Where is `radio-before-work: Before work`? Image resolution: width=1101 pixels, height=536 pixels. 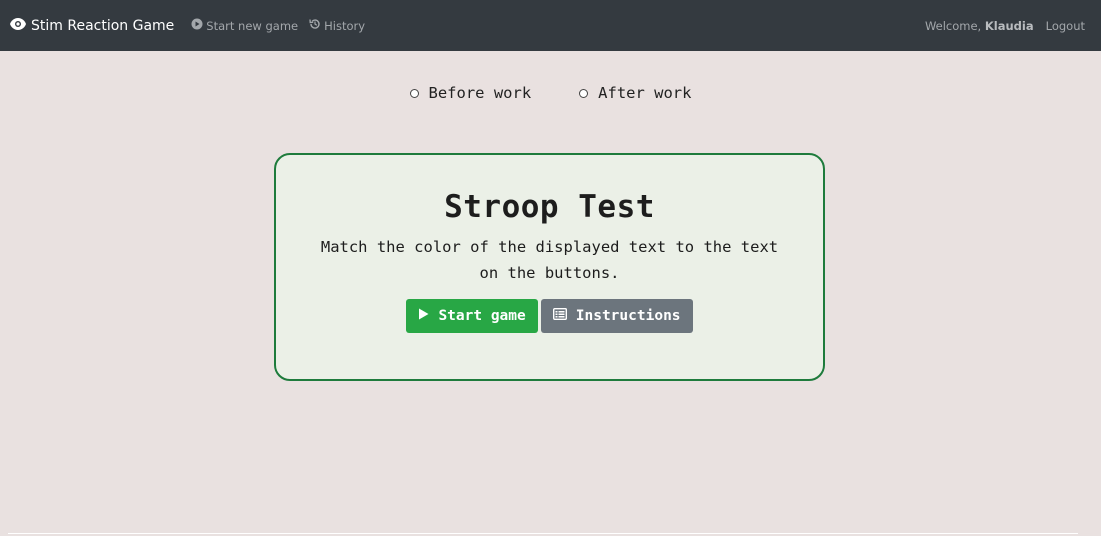
radio-before-work: Before work is located at coordinates (470, 93).